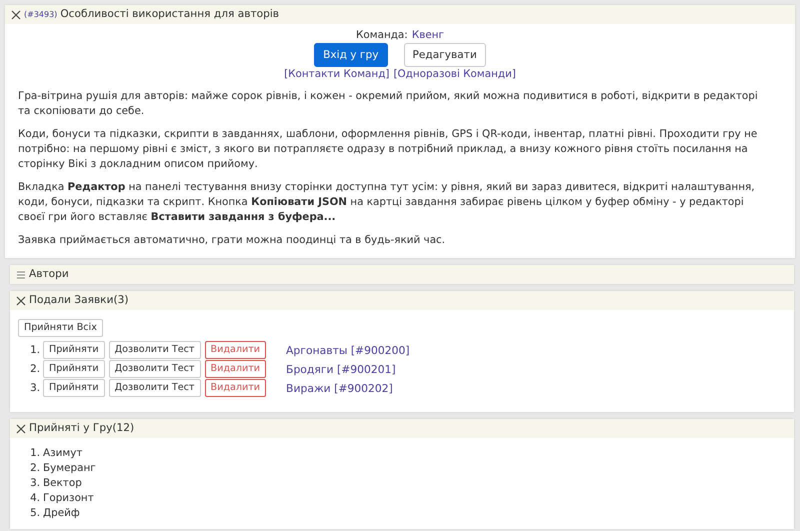 The width and height of the screenshot is (800, 531). I want to click on team-link: Квенг, so click(428, 35).